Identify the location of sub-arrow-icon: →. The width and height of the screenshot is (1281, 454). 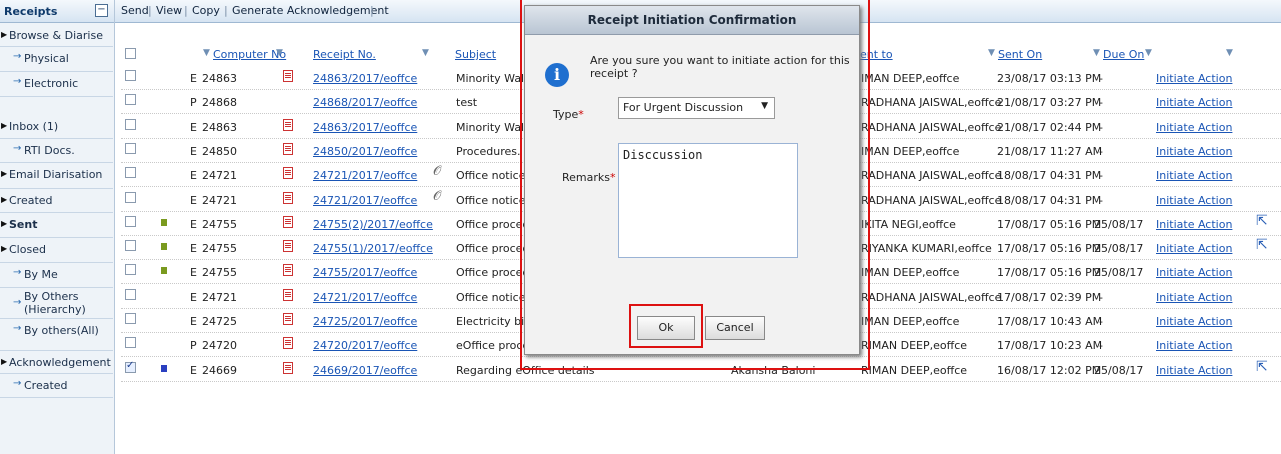
(17, 302).